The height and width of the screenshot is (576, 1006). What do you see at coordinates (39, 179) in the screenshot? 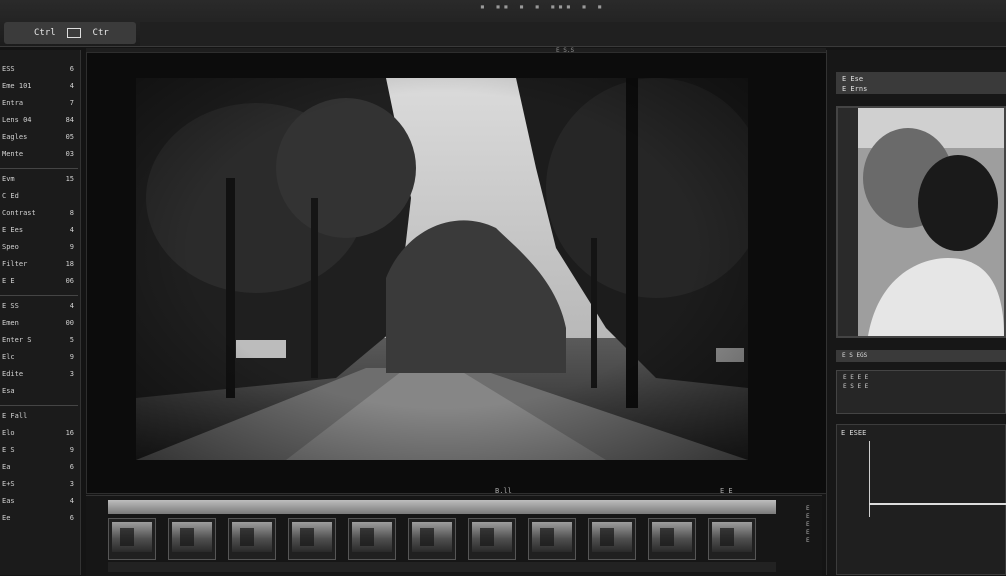
I see `left-panel-row: Evm 15` at bounding box center [39, 179].